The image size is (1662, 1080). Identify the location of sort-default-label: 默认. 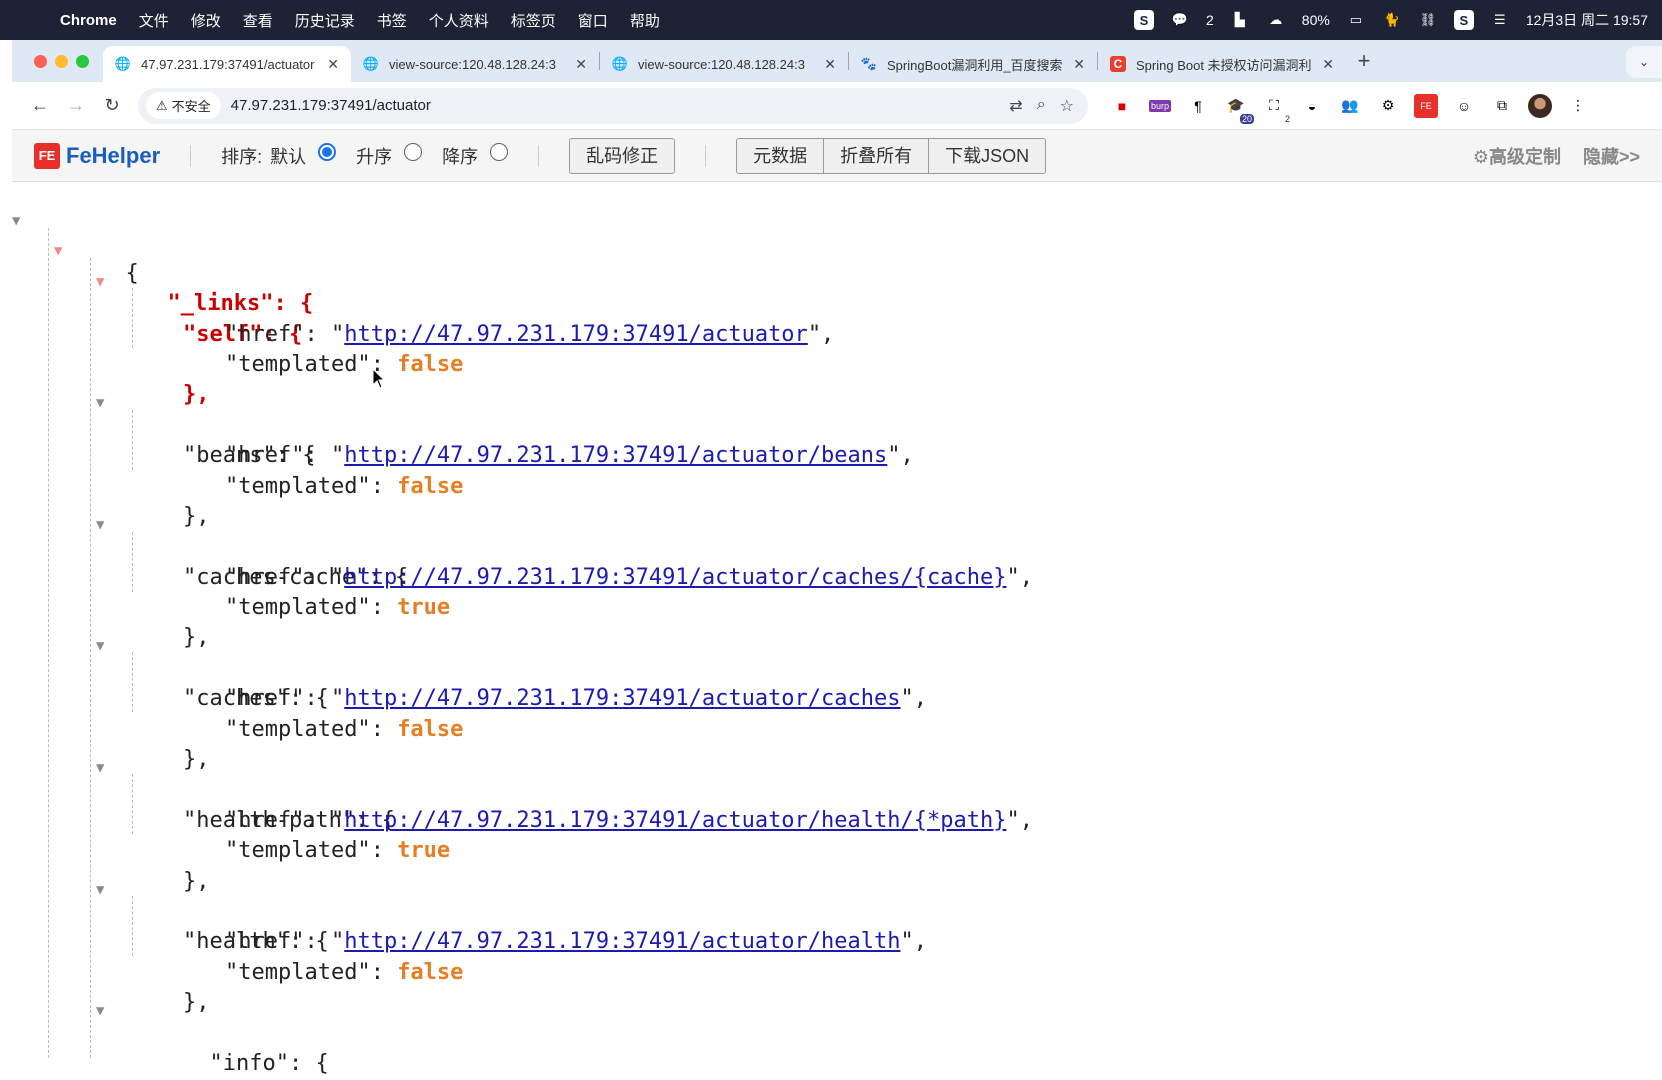
(288, 156).